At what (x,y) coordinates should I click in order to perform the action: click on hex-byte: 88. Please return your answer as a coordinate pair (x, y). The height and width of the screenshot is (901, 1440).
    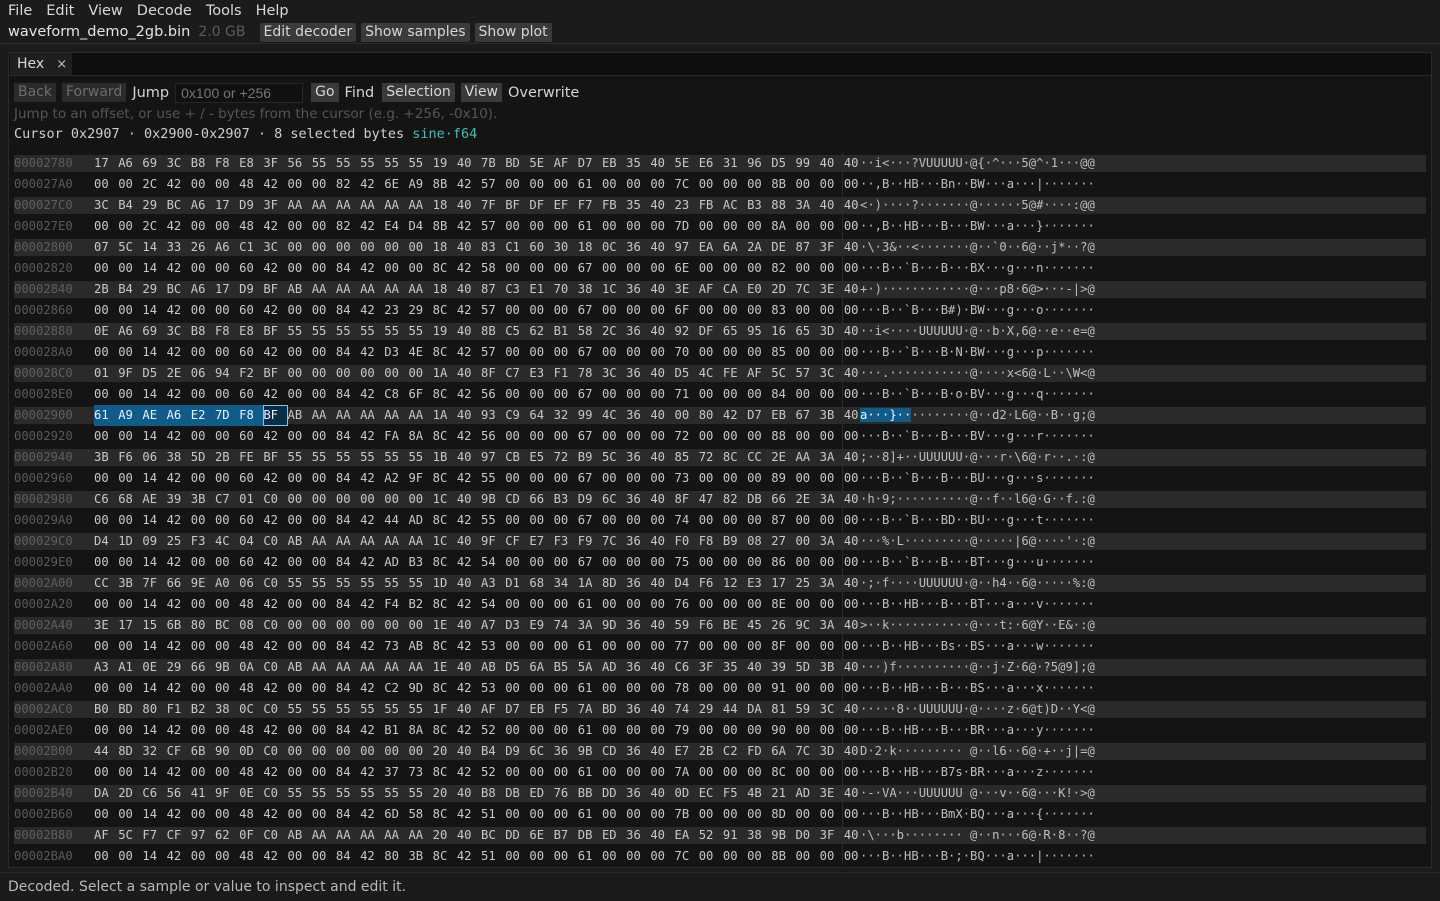
    Looking at the image, I should click on (783, 205).